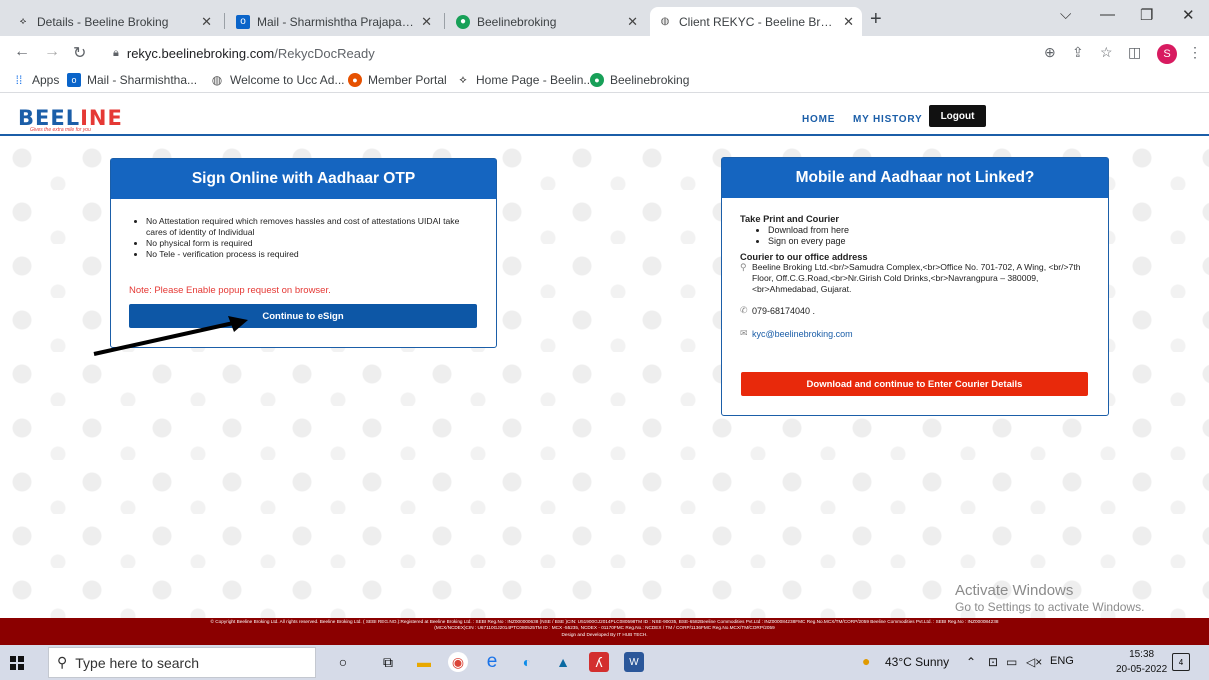  I want to click on tab-title: Mail - Sharmishtha Prajapati - Ou, so click(336, 21).